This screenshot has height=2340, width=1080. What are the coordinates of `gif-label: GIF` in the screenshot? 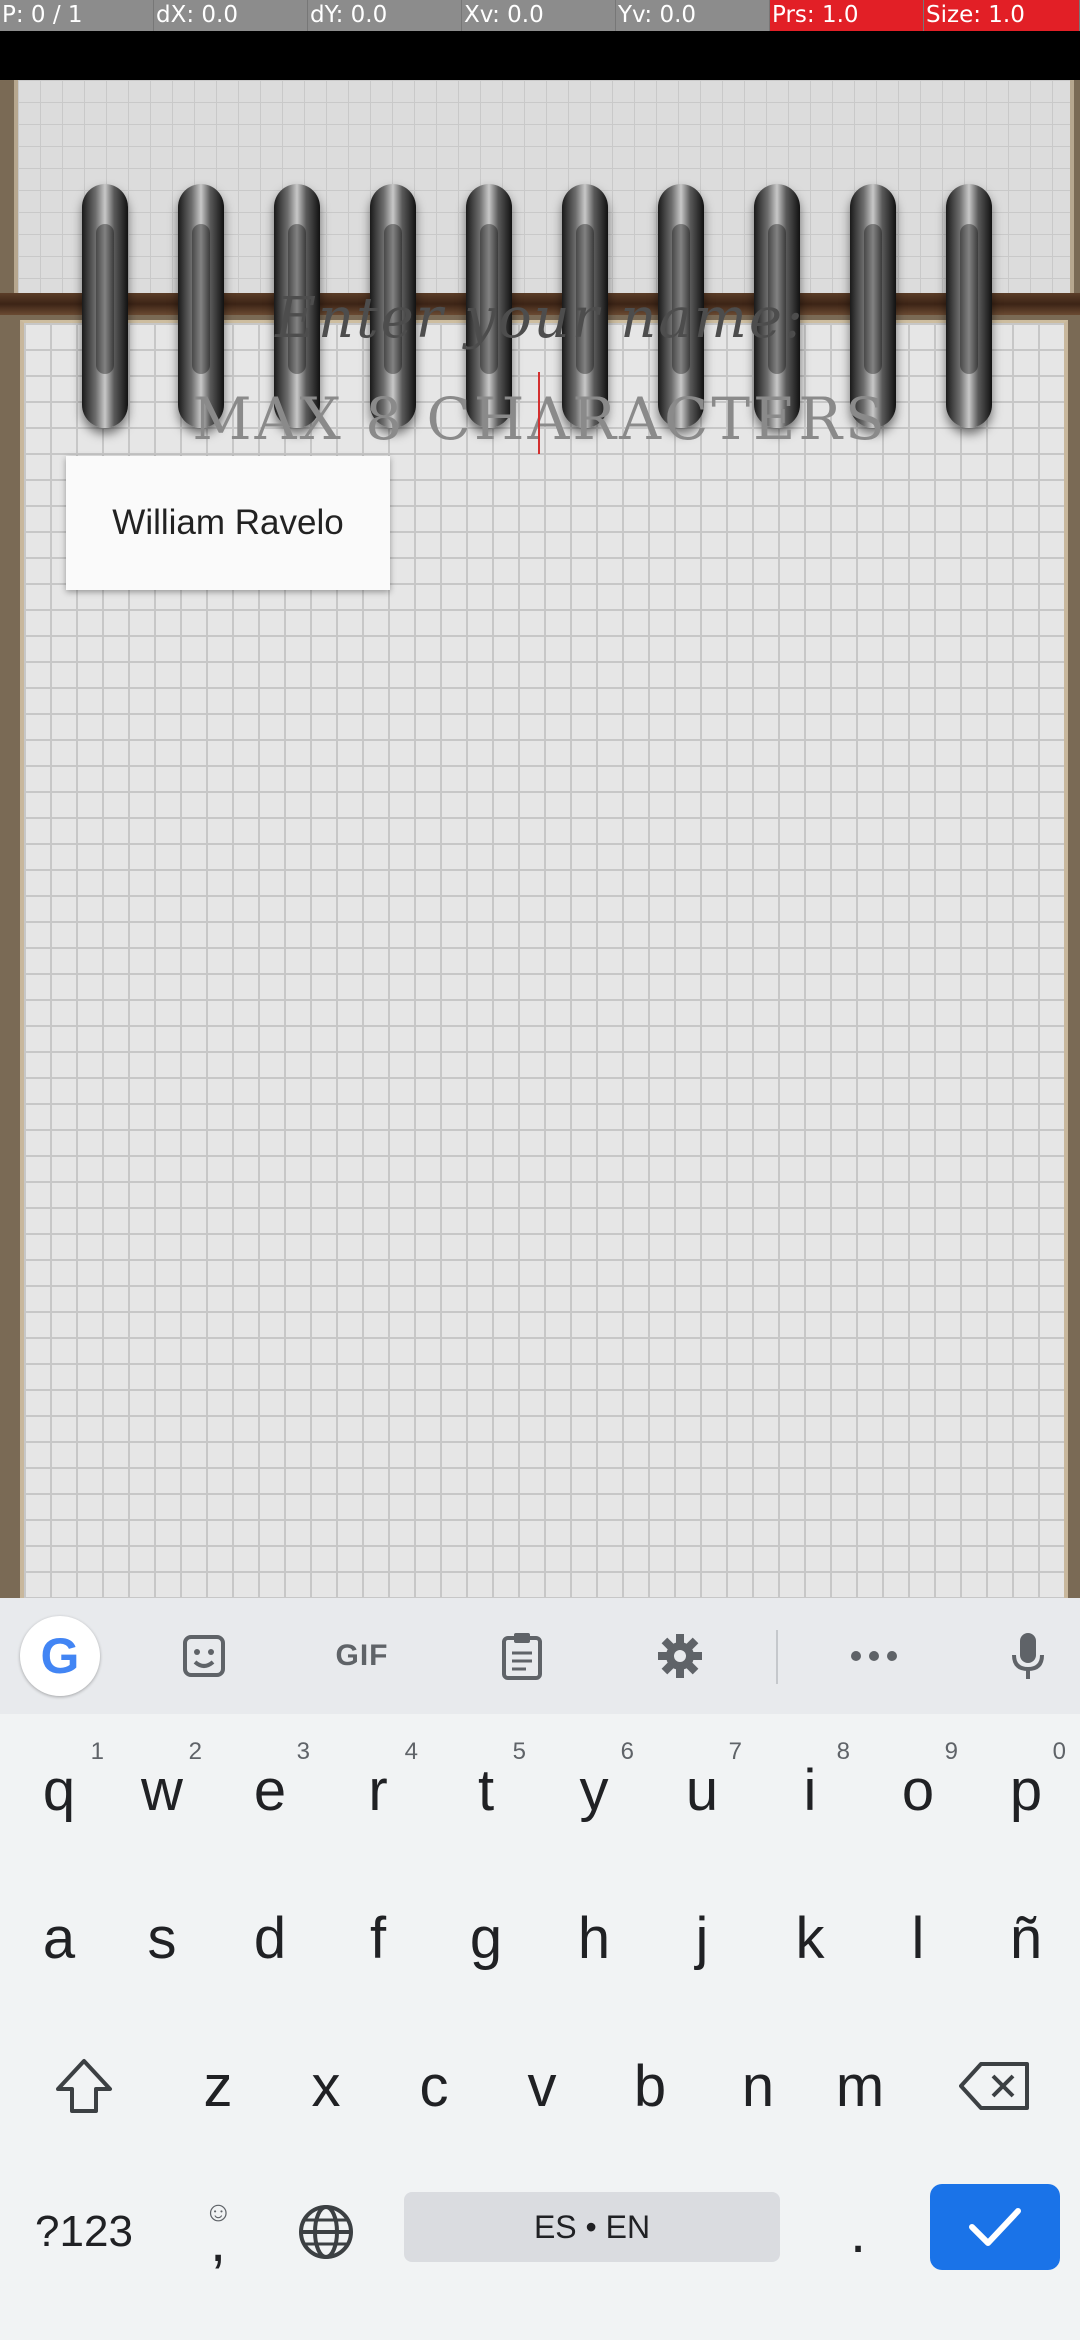 It's located at (362, 1655).